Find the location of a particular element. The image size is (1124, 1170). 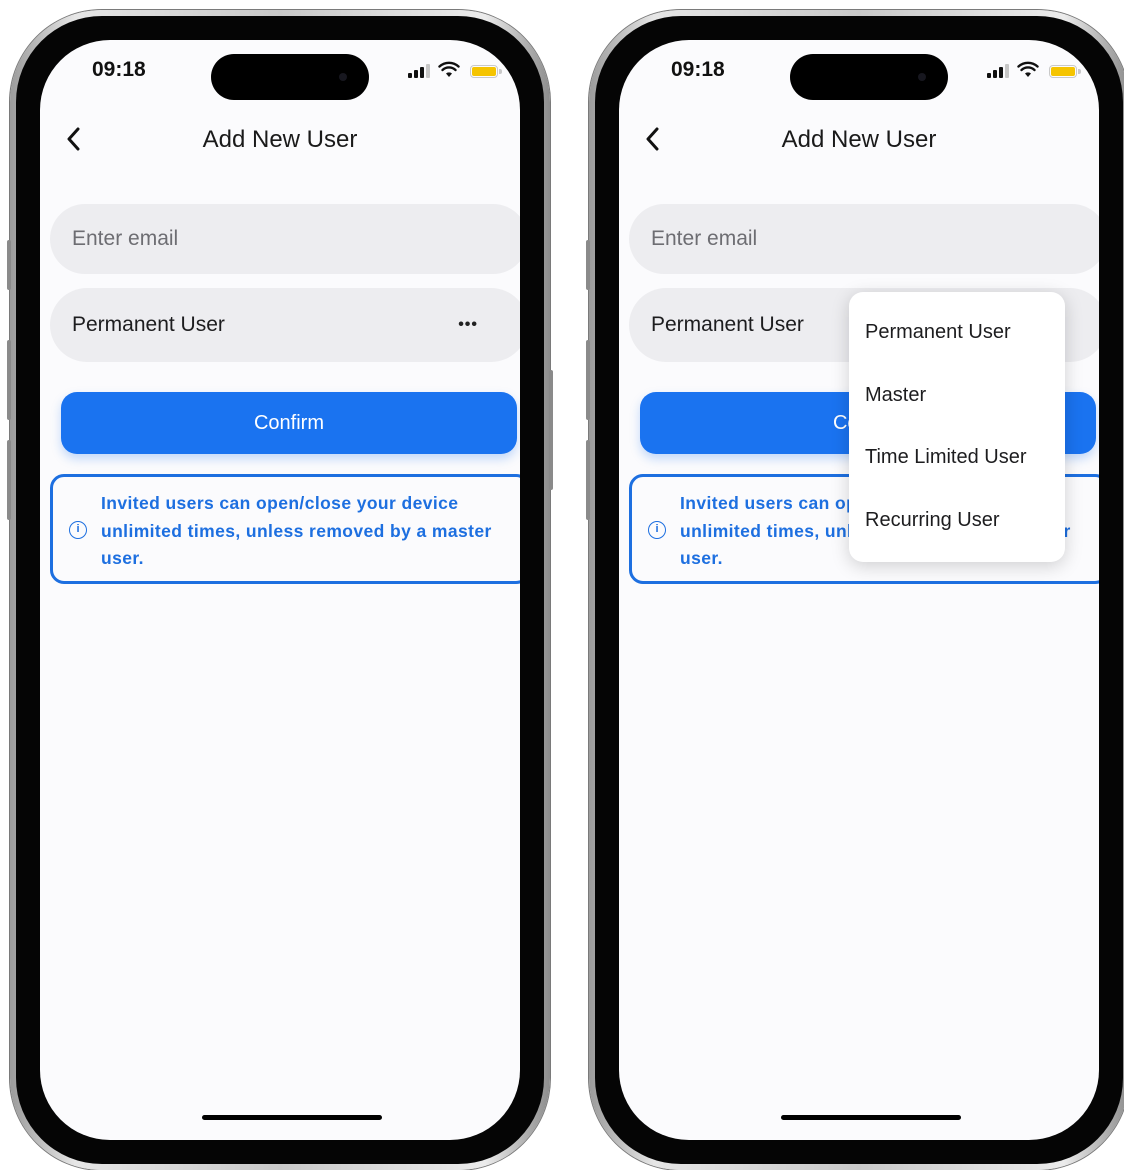

menu-item-recurring-user: Recurring User is located at coordinates (932, 520).